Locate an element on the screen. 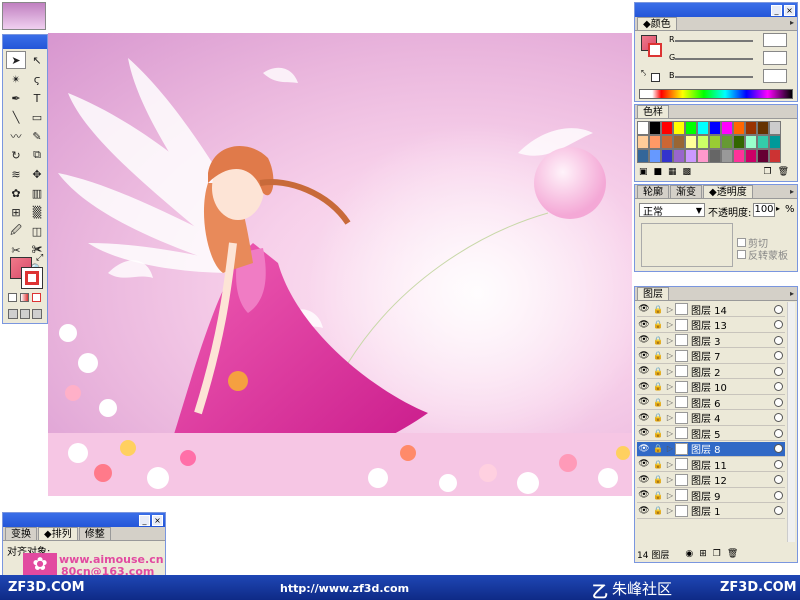 The height and width of the screenshot is (600, 800). opacity-stepper-icon: ▸ is located at coordinates (778, 208).